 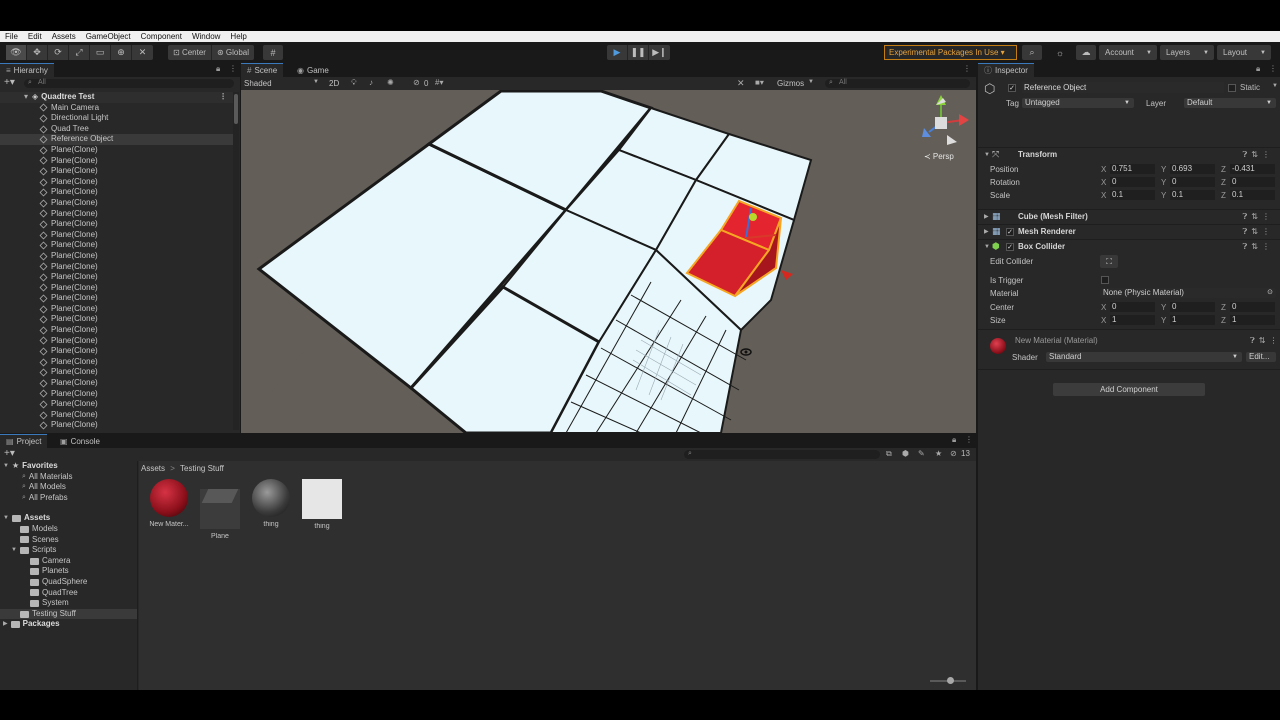 I want to click on mesh-renderer-checkbox: ✓, so click(x=1010, y=231).